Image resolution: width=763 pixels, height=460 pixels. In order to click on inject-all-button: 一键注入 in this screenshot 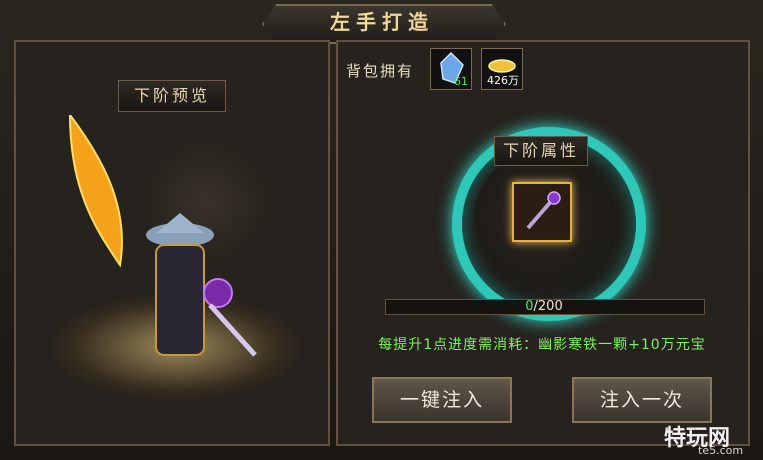, I will do `click(442, 400)`.